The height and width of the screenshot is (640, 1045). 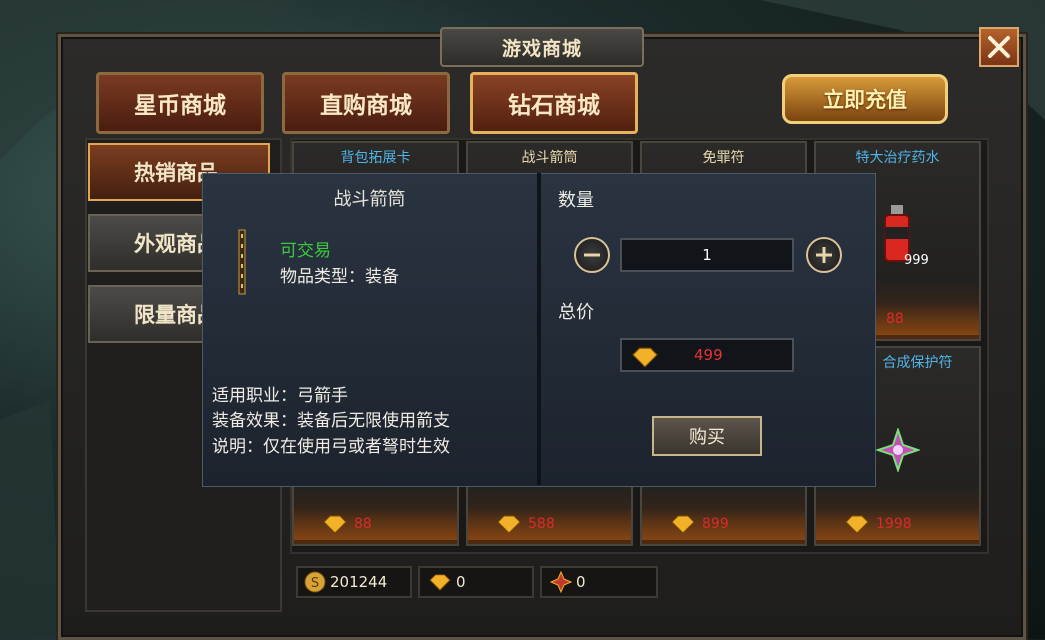 I want to click on close-icon, so click(x=999, y=47).